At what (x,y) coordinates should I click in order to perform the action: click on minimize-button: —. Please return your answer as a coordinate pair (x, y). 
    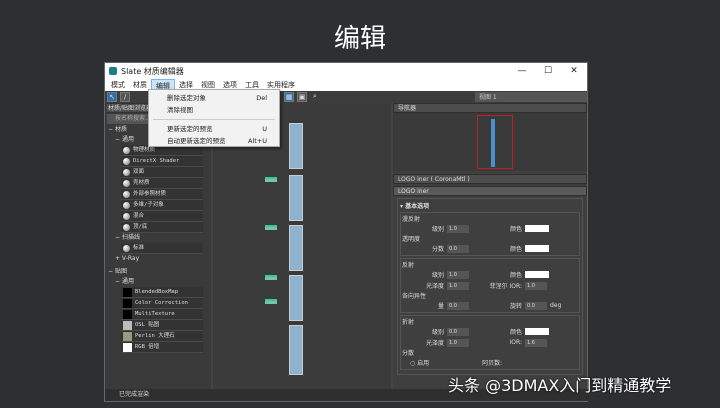
    Looking at the image, I should click on (522, 71).